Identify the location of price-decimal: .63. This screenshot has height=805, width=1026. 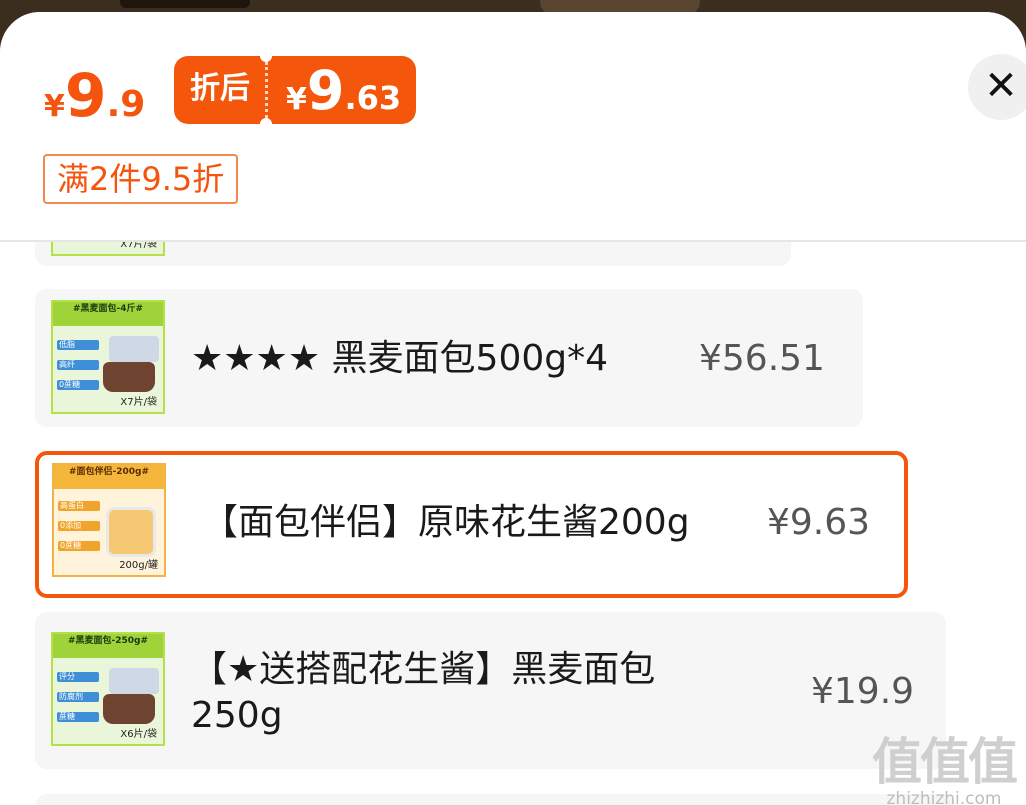
(373, 98).